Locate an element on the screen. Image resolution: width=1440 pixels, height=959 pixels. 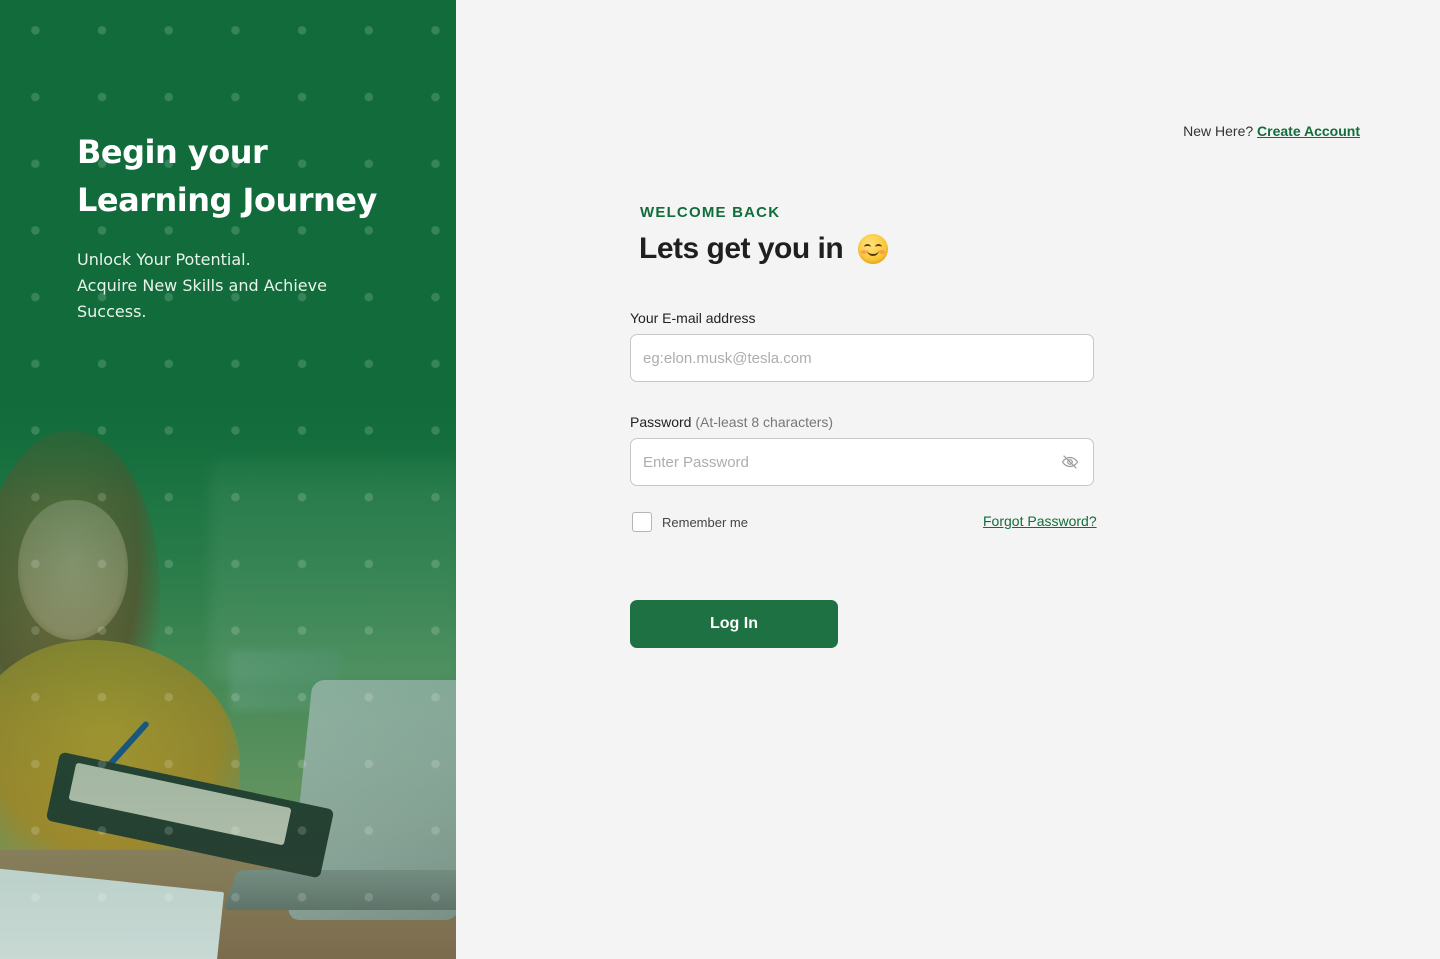
create-account-link: Create Account is located at coordinates (1308, 131).